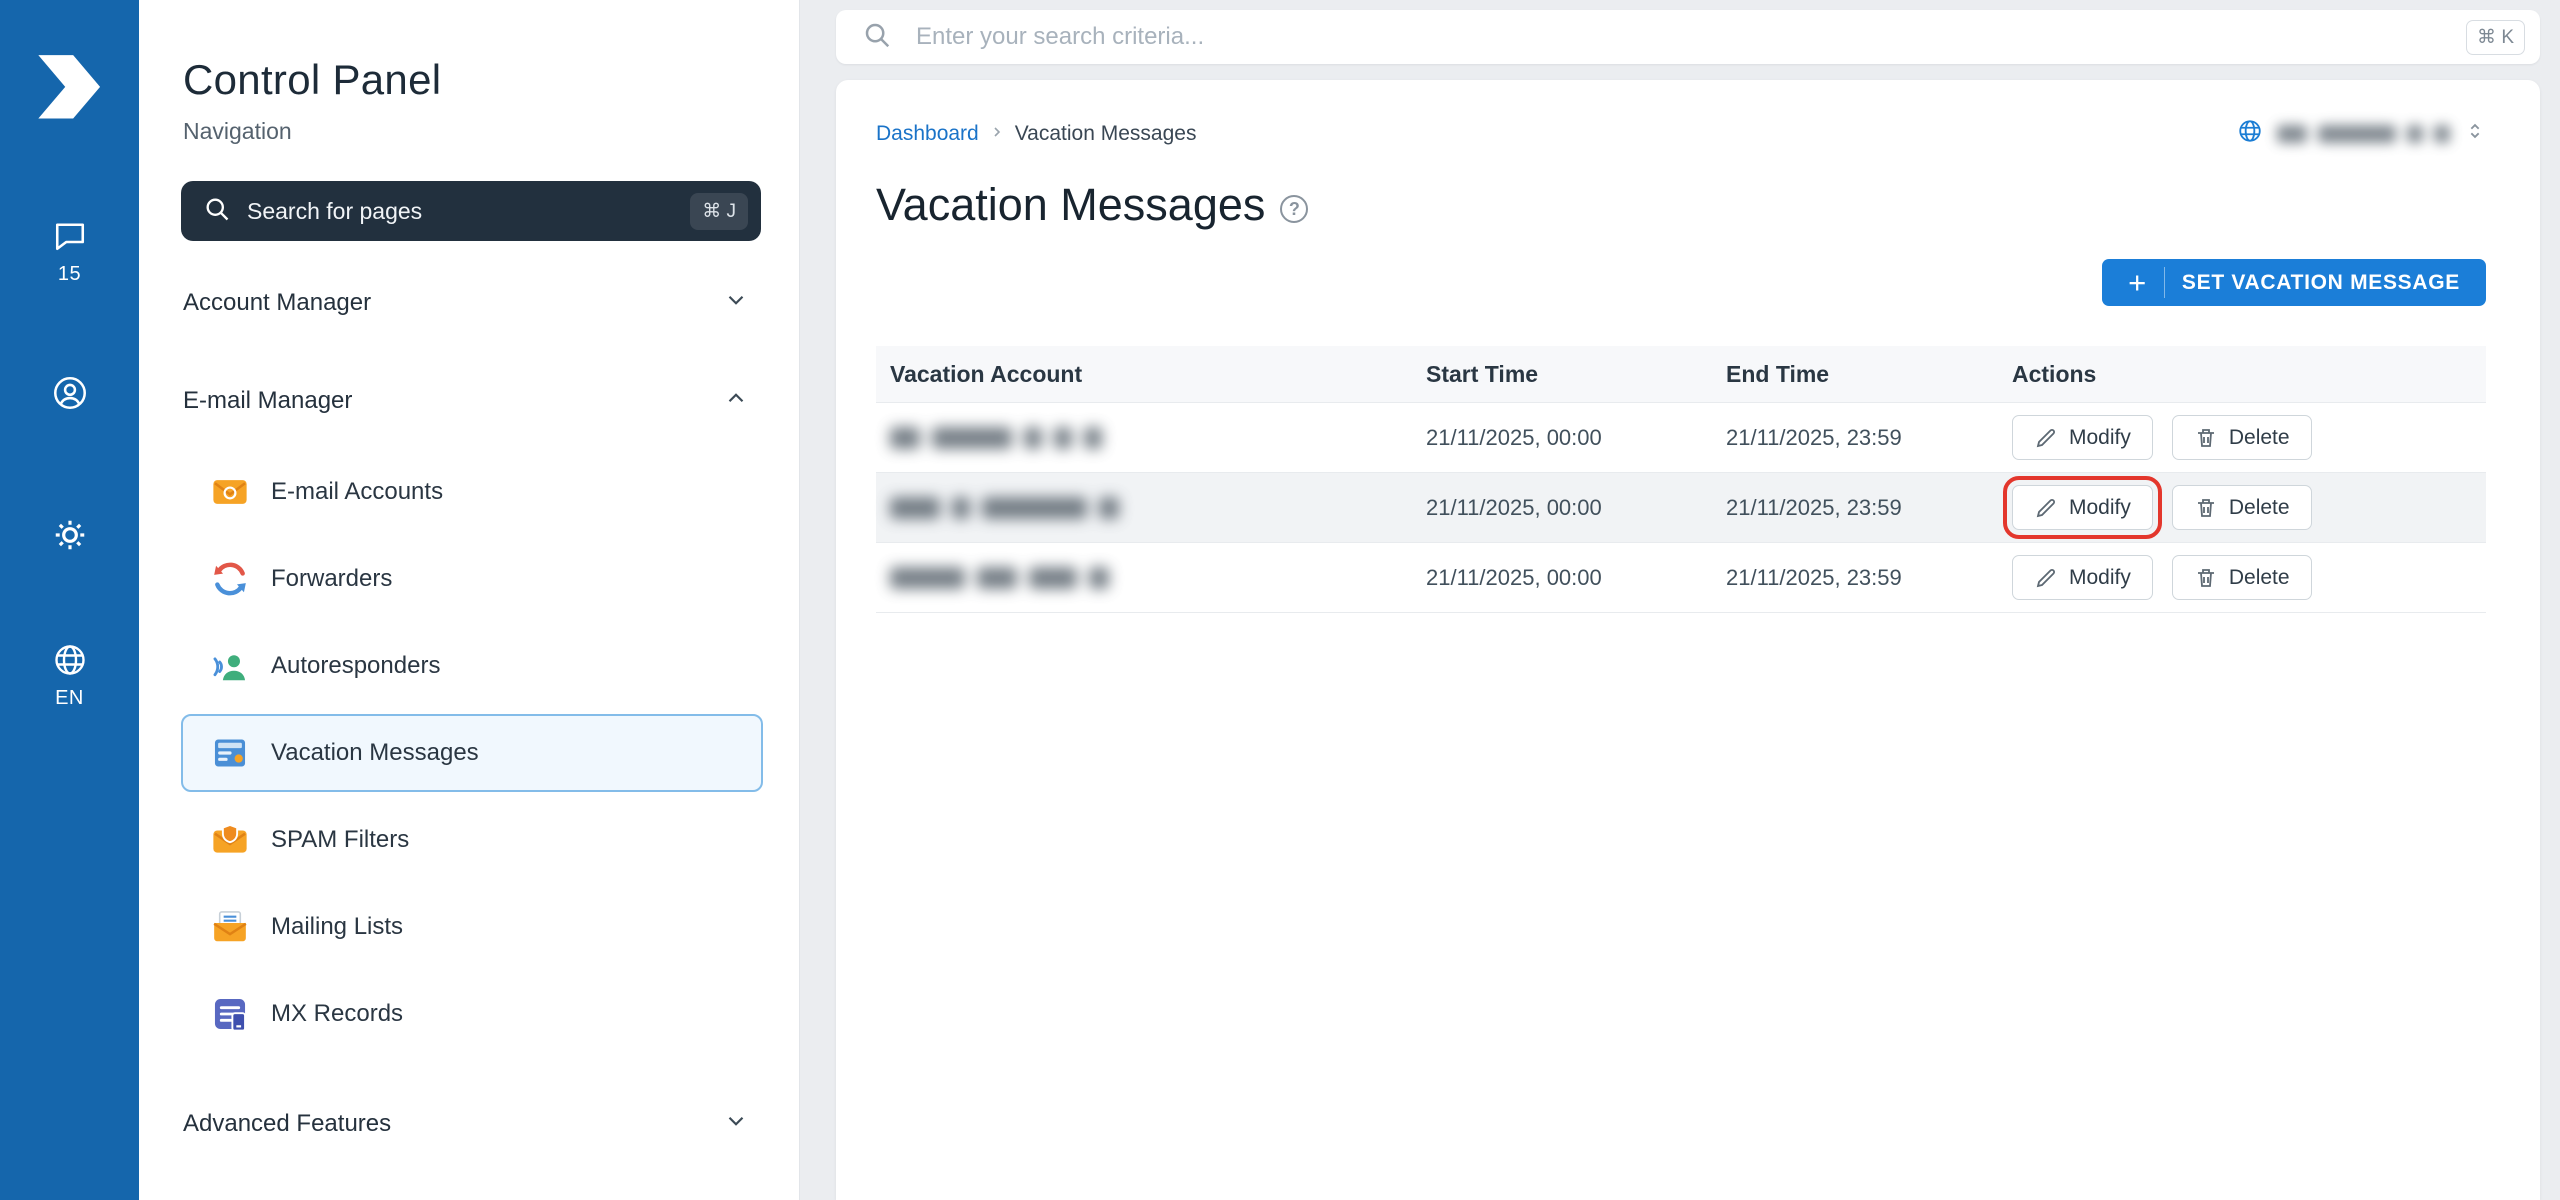 This screenshot has width=2560, height=1200. I want to click on plus-icon: +, so click(2146, 282).